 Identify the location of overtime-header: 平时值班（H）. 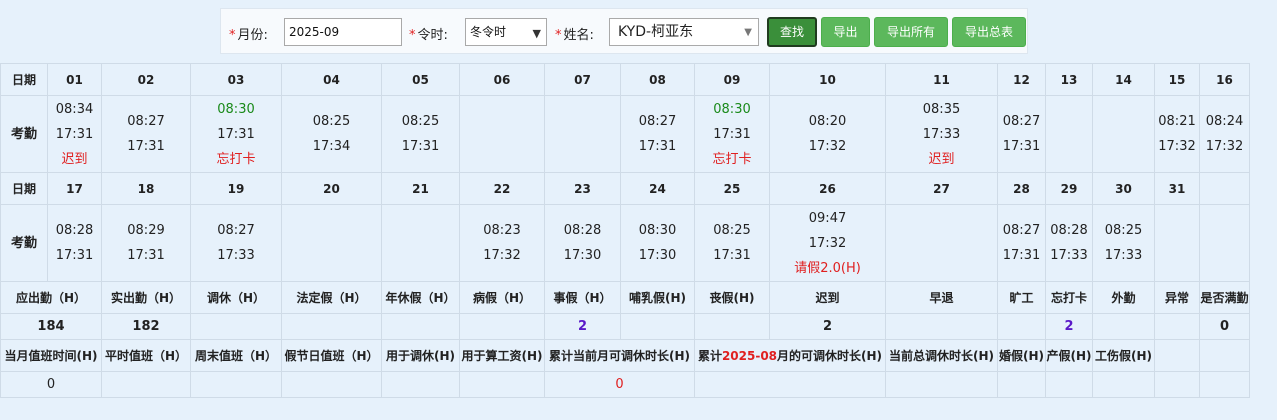
(146, 355).